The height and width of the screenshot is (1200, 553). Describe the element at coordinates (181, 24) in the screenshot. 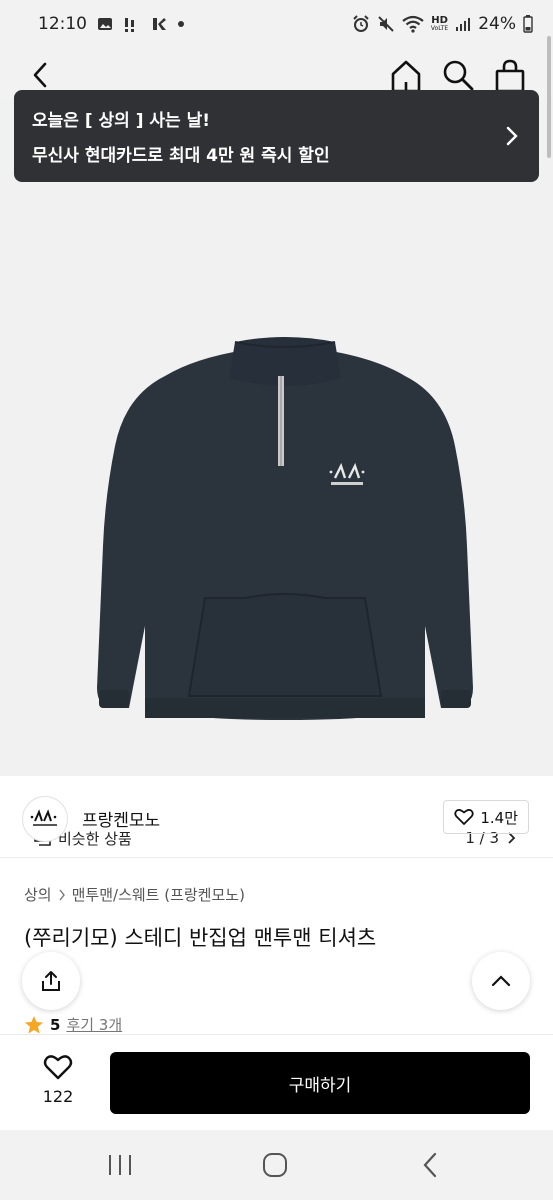

I see `dot-icon` at that location.